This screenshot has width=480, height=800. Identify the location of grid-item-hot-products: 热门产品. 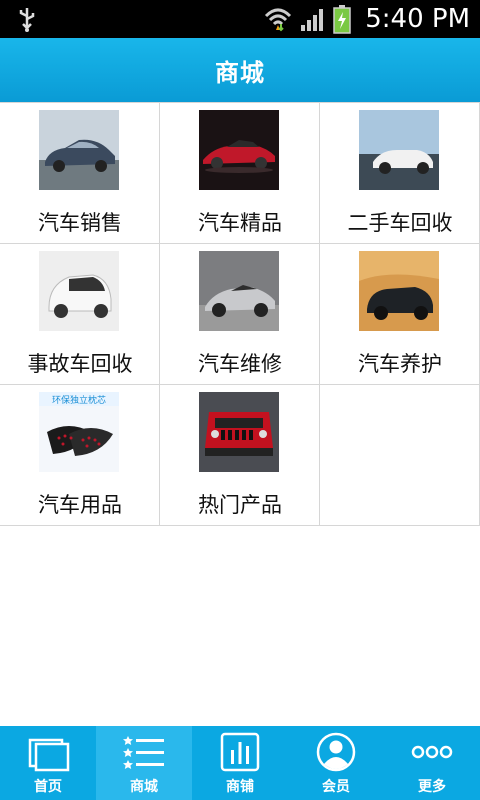
(240, 455).